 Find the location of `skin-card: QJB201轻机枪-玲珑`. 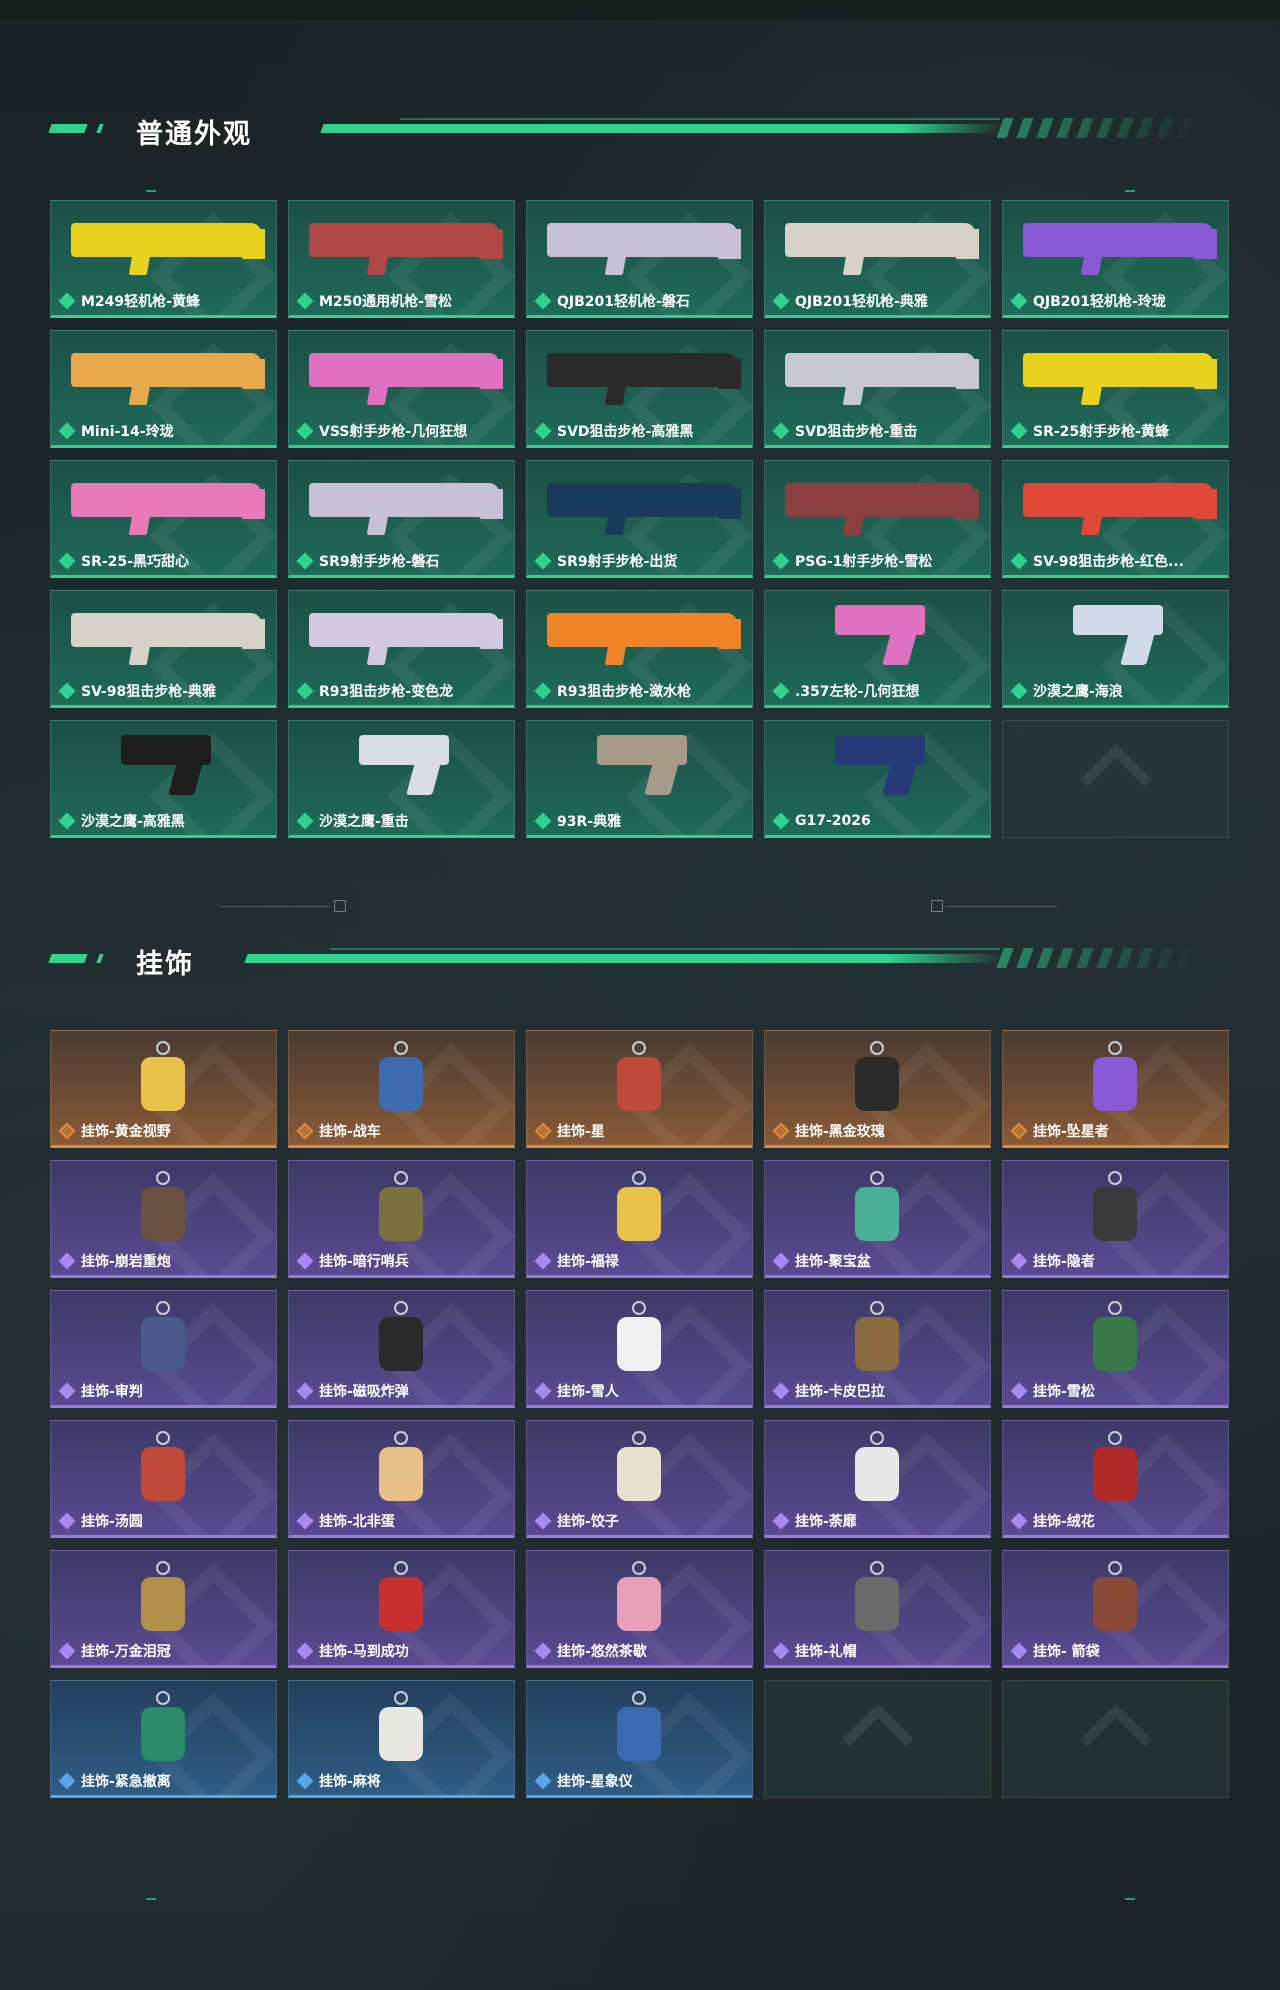

skin-card: QJB201轻机枪-玲珑 is located at coordinates (1115, 259).